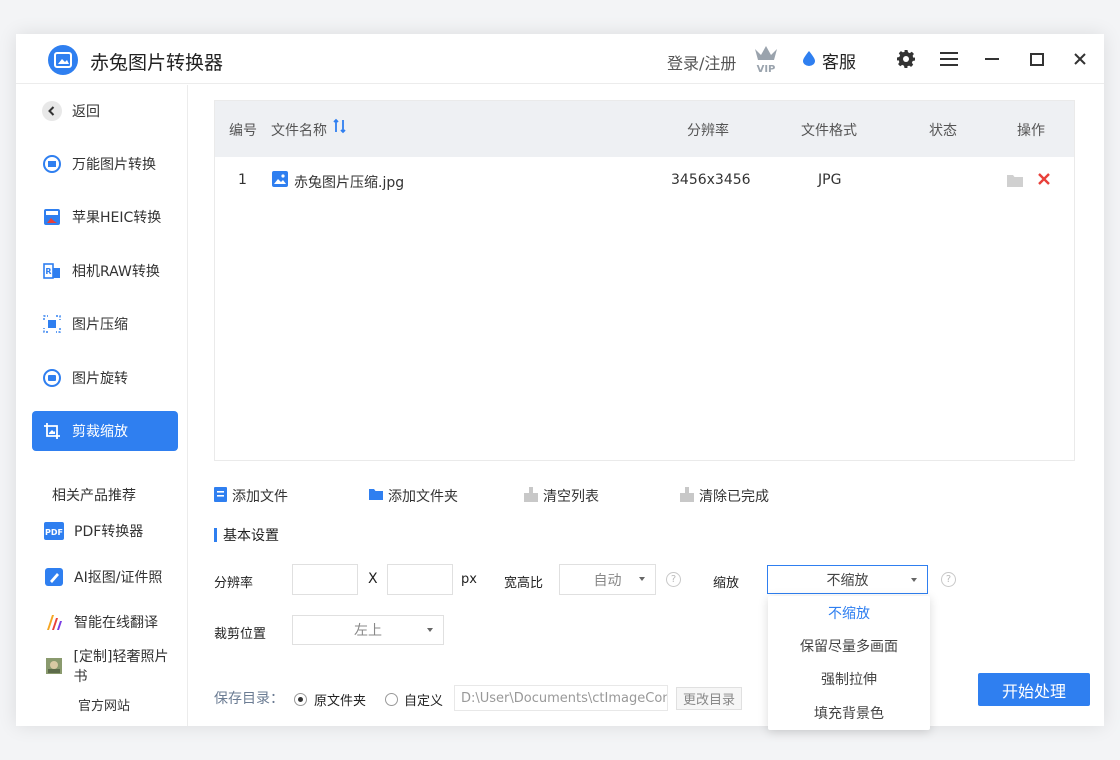  Describe the element at coordinates (391, 699) in the screenshot. I see `radio-custom-folder` at that location.